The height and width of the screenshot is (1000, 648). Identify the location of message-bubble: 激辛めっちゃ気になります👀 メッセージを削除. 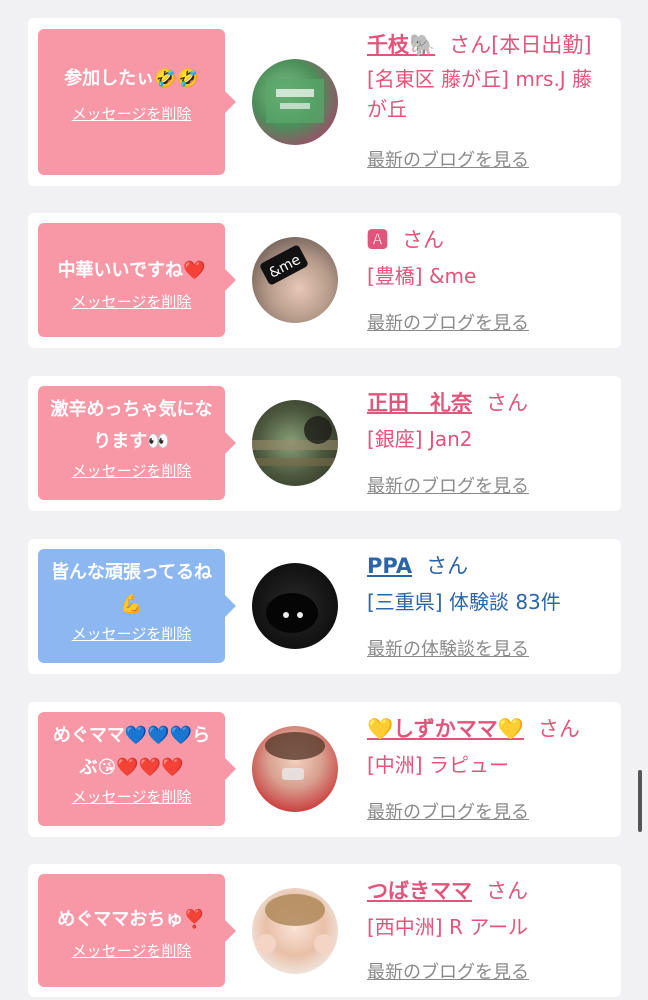
(137, 443).